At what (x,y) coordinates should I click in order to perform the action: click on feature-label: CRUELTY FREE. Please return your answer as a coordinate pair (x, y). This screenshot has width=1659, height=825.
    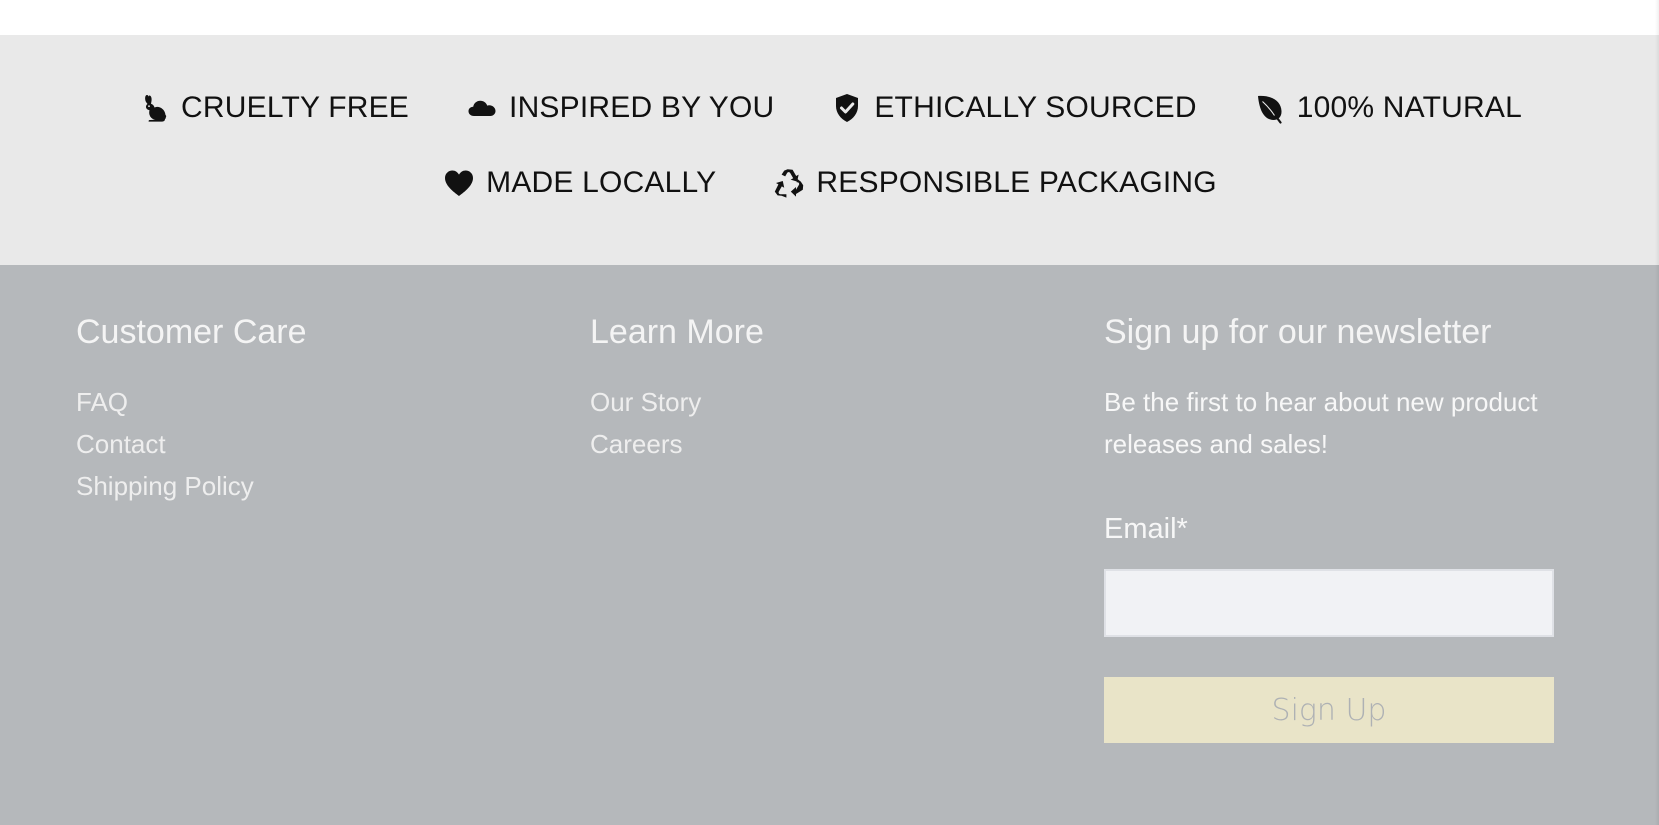
    Looking at the image, I should click on (295, 107).